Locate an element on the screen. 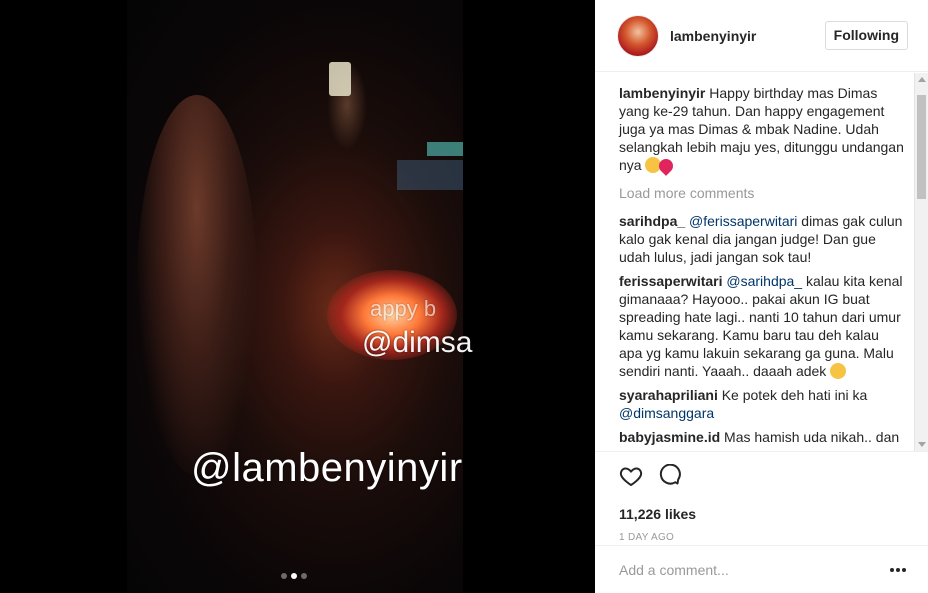  overlay-happy-text: appy b is located at coordinates (403, 308).